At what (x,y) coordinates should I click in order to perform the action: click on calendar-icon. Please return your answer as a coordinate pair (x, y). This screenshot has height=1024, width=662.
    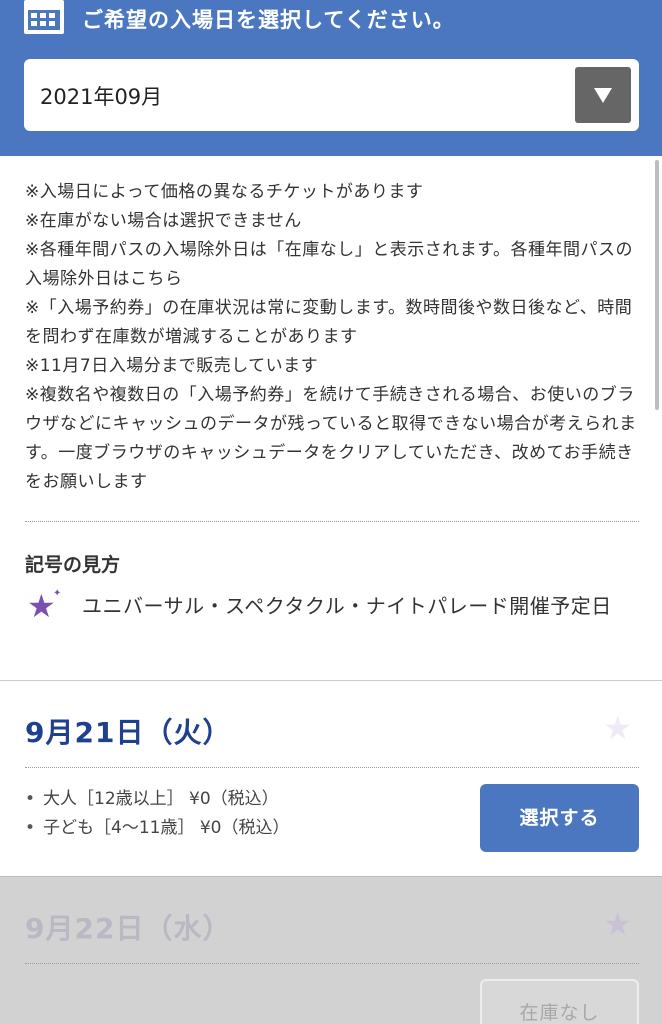
    Looking at the image, I should click on (44, 17).